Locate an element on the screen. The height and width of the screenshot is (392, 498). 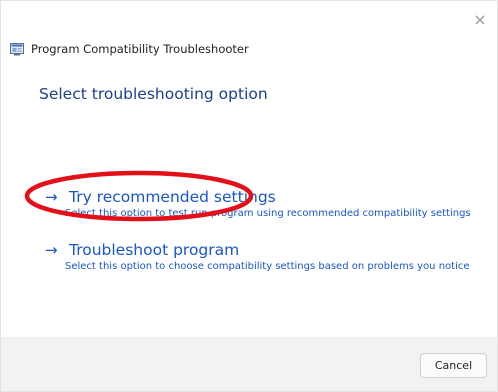
title-bar: Program Compatibility Troubleshooter is located at coordinates (129, 49).